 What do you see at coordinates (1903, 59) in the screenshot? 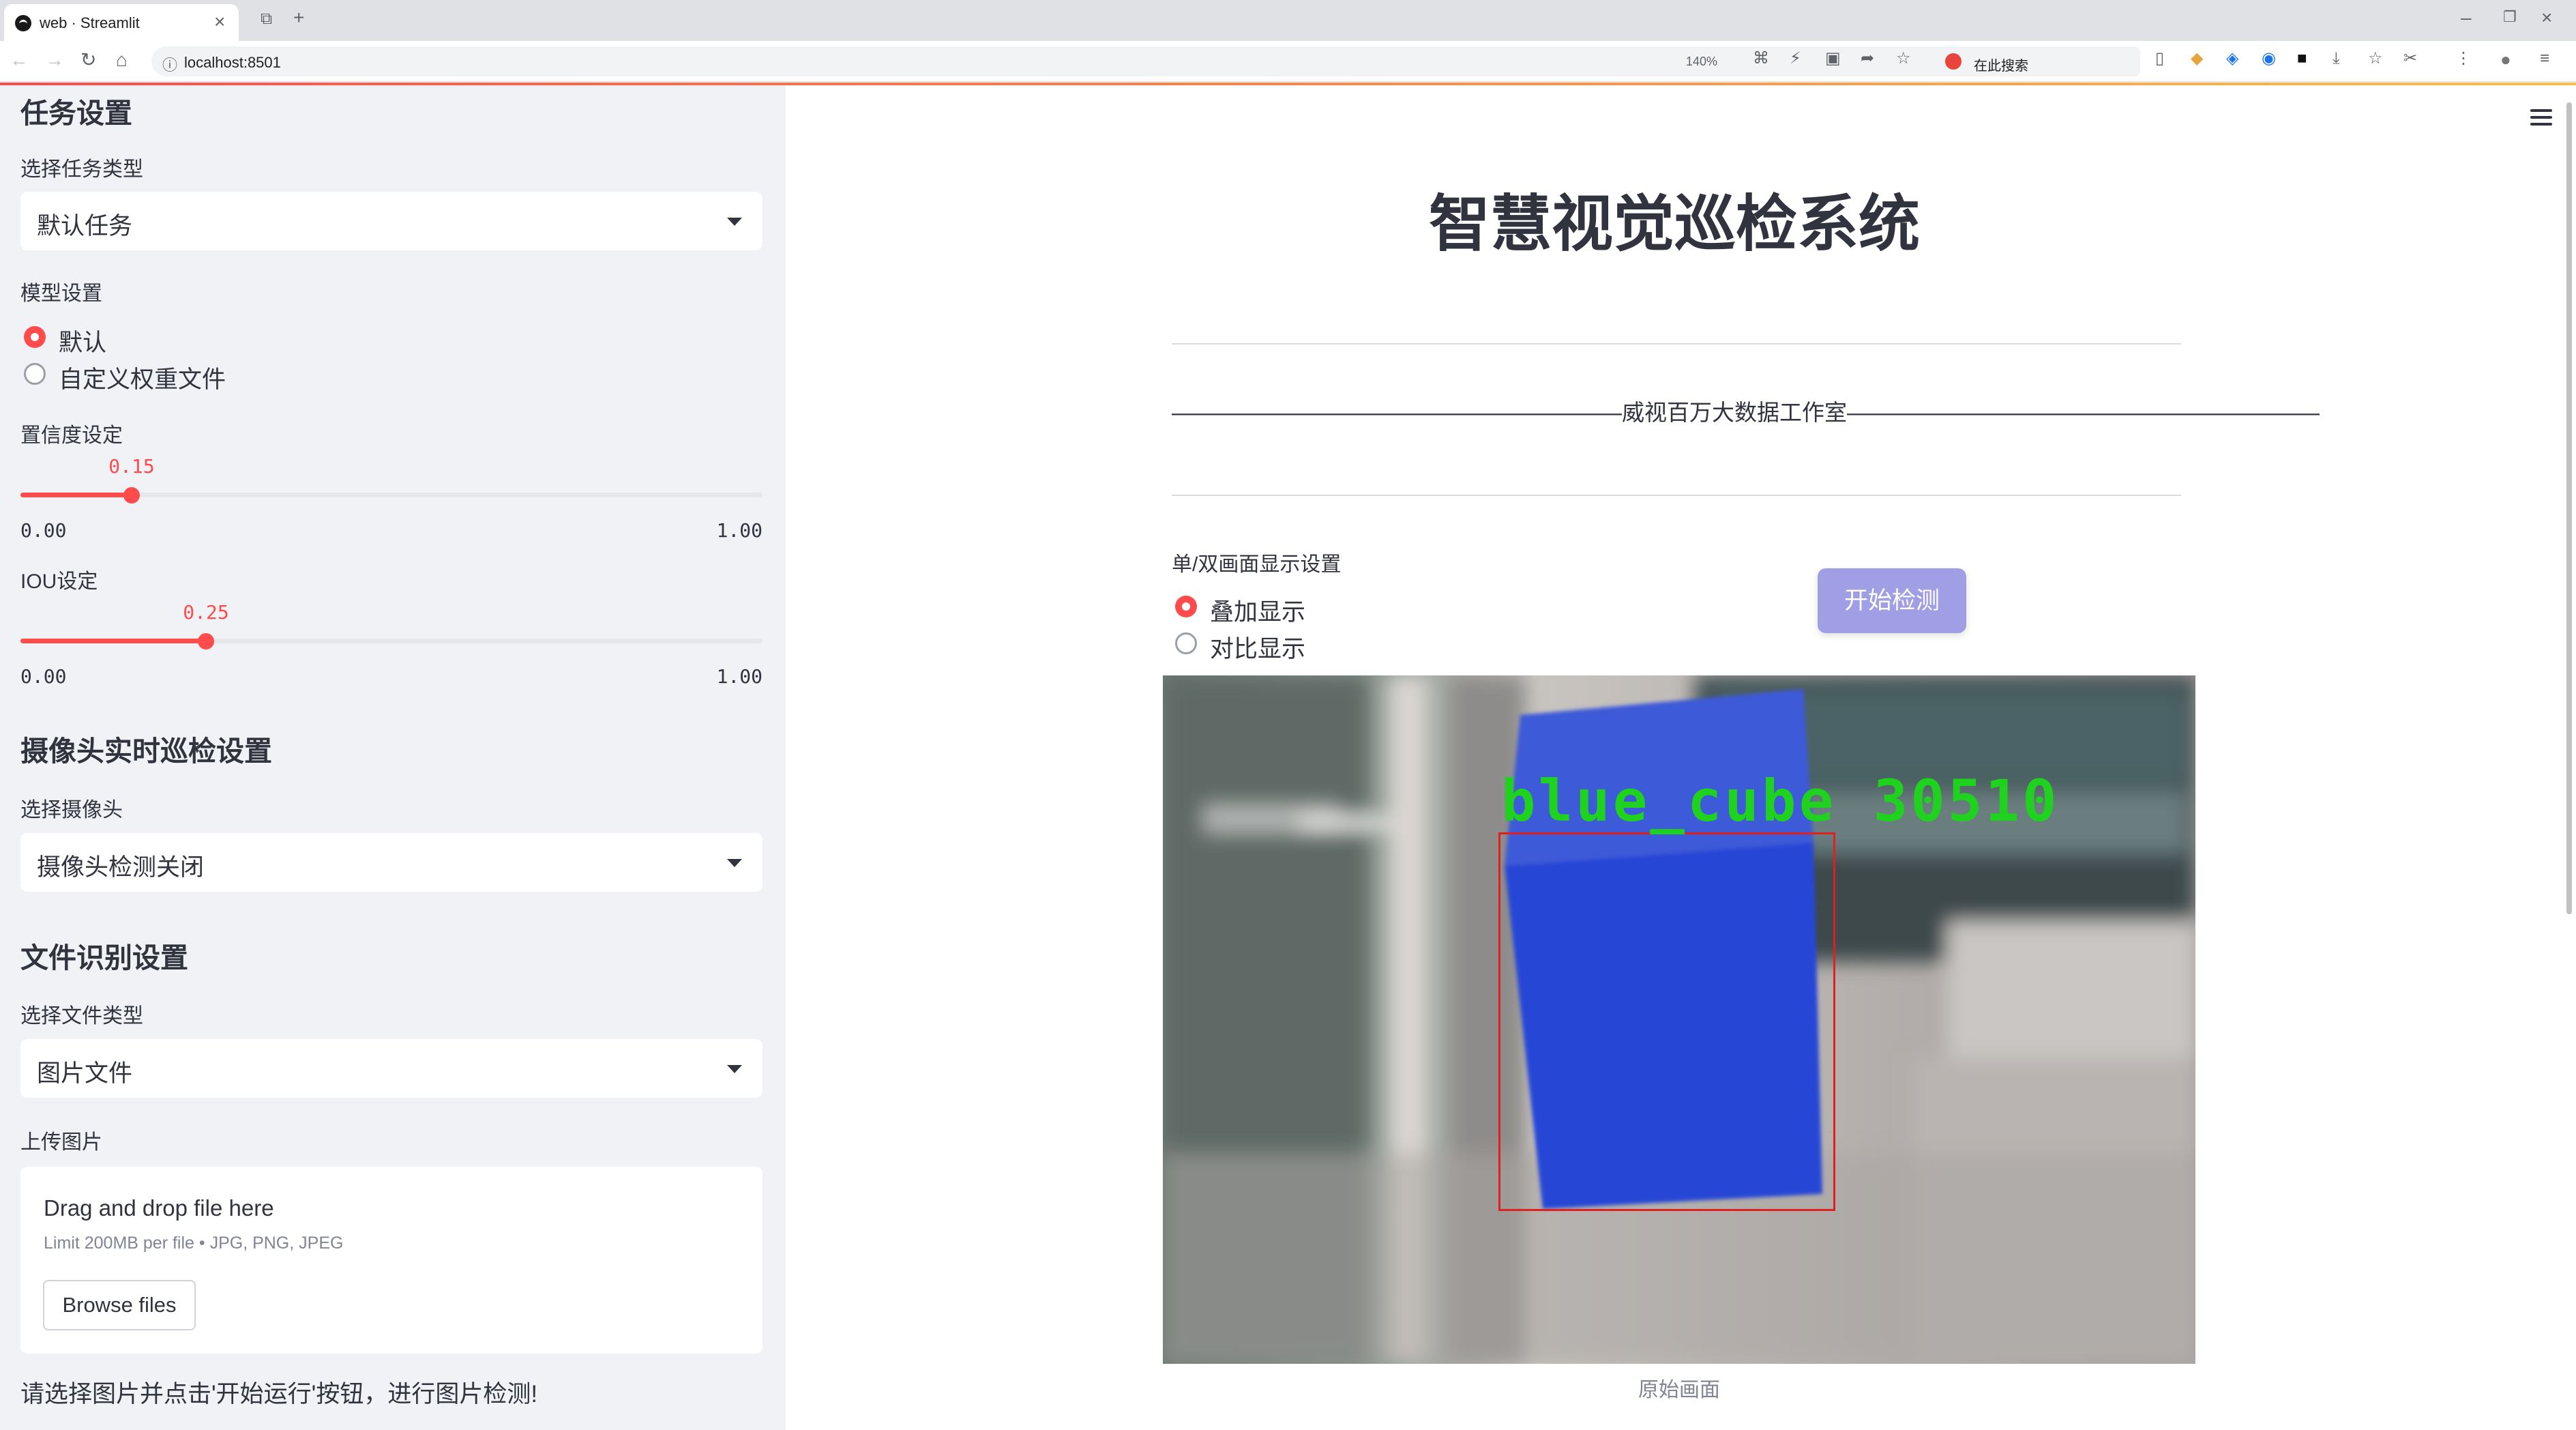
I see `bookmark-star-icon: ☆` at bounding box center [1903, 59].